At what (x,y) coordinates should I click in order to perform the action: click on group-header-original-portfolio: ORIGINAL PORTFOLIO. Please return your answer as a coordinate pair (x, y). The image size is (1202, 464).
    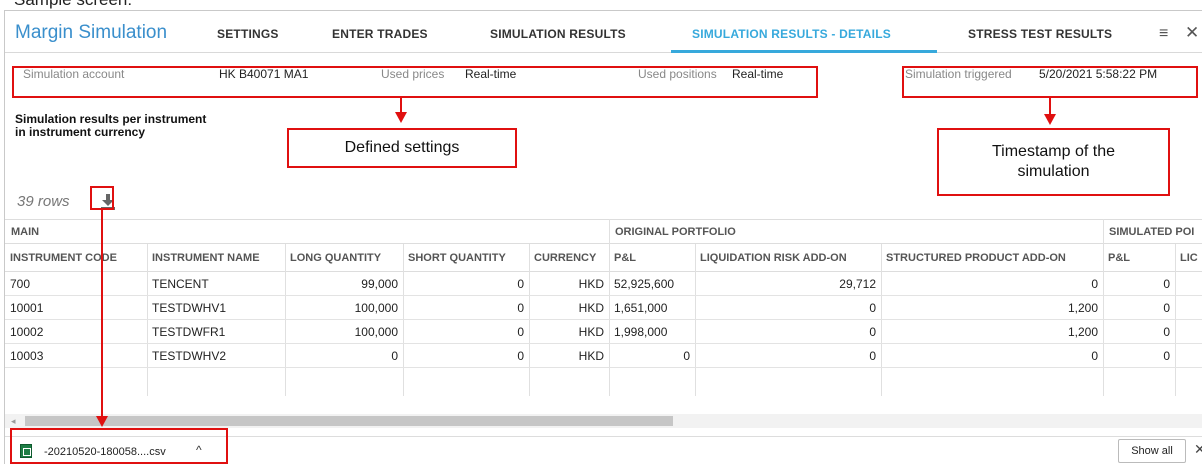
    Looking at the image, I should click on (856, 231).